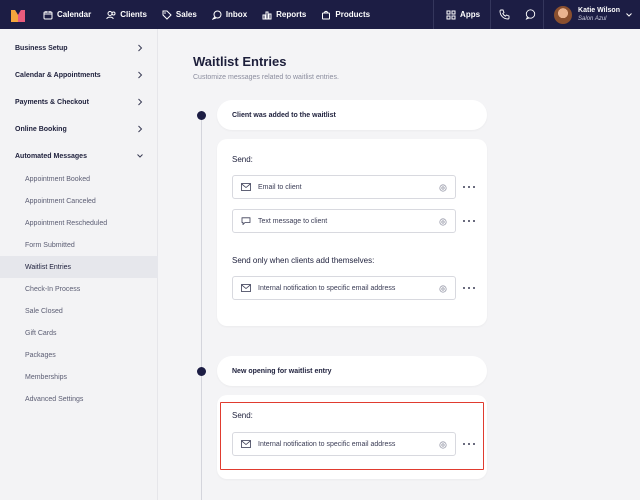 Image resolution: width=640 pixels, height=500 pixels. Describe the element at coordinates (50, 245) in the screenshot. I see `sidebar-subitem-label: Form Submitted` at that location.